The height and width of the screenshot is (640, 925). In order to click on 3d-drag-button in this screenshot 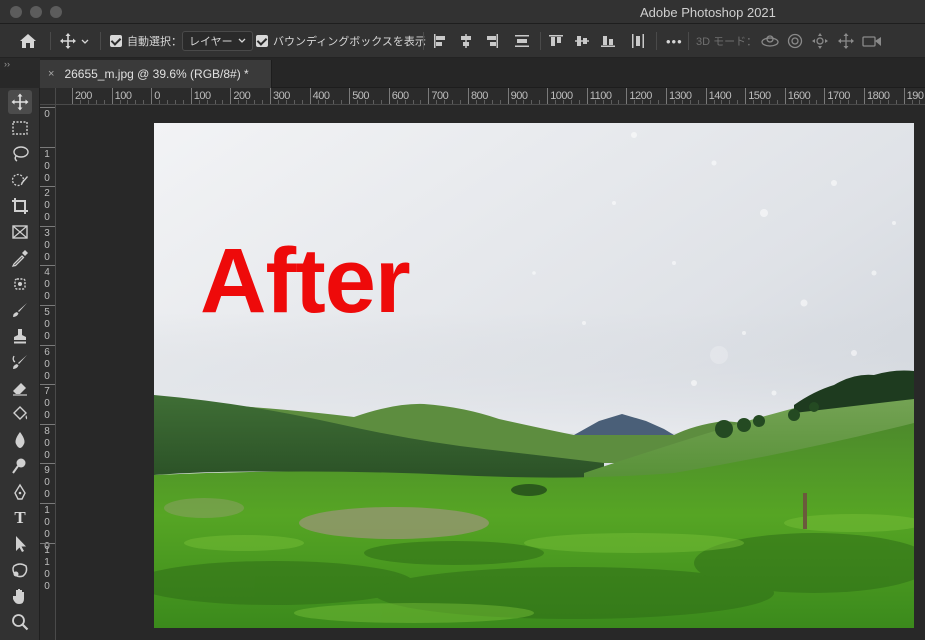, I will do `click(820, 41)`.